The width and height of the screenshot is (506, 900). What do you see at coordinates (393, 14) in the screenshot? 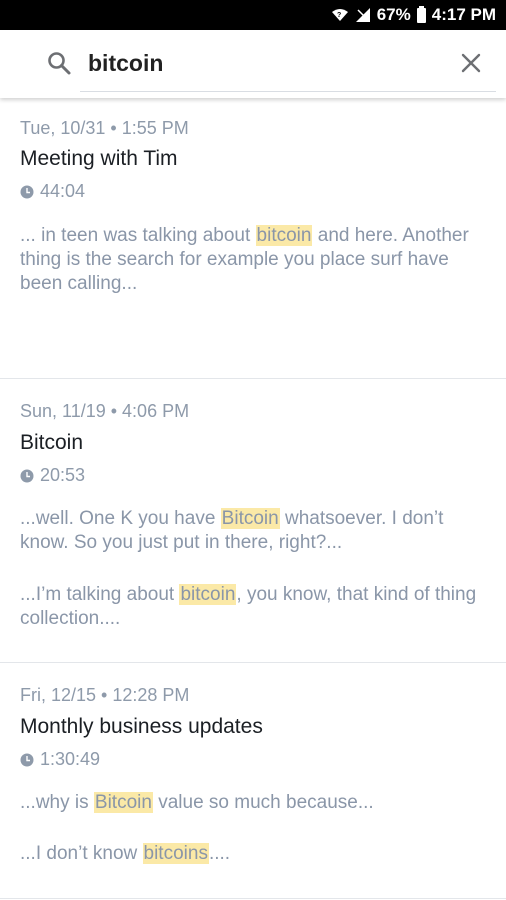
I see `battery-percent: 67%` at bounding box center [393, 14].